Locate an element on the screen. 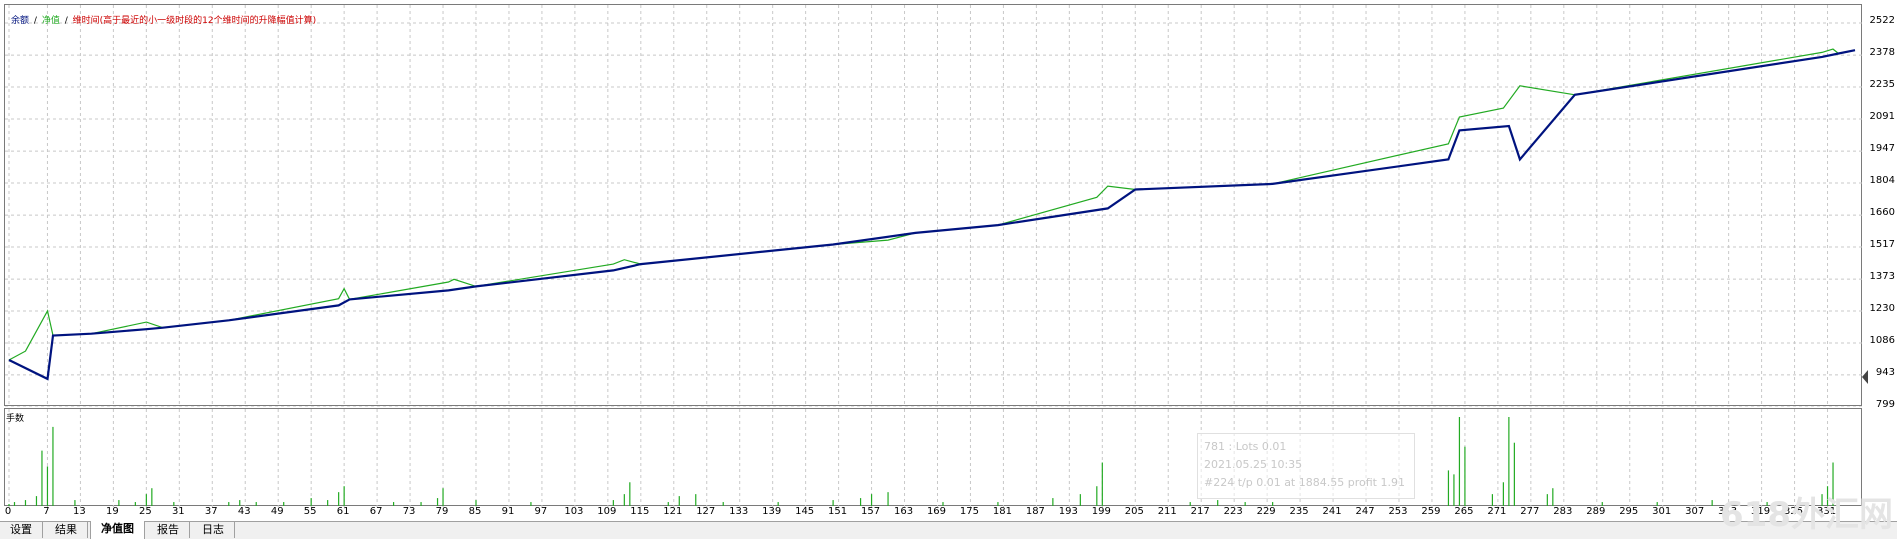 This screenshot has height=539, width=1897. x-tick-label: 301 is located at coordinates (1662, 511).